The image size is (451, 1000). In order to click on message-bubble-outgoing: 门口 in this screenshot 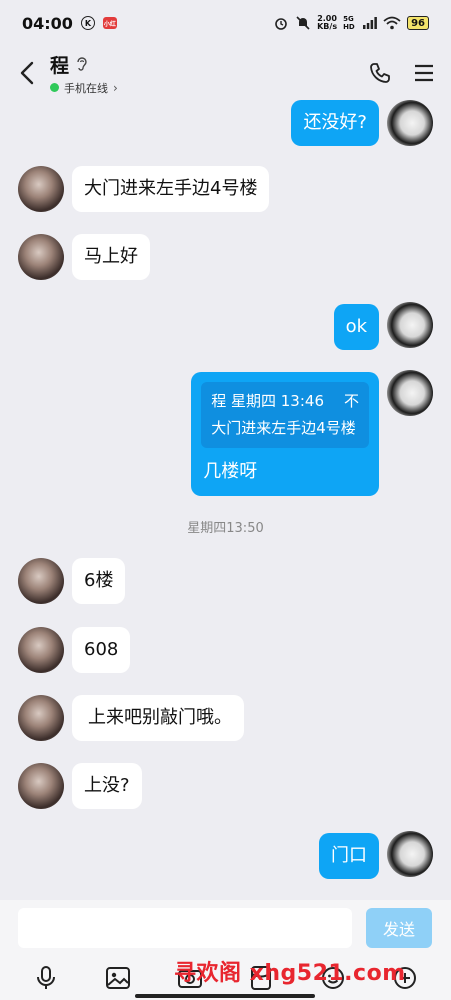, I will do `click(349, 856)`.